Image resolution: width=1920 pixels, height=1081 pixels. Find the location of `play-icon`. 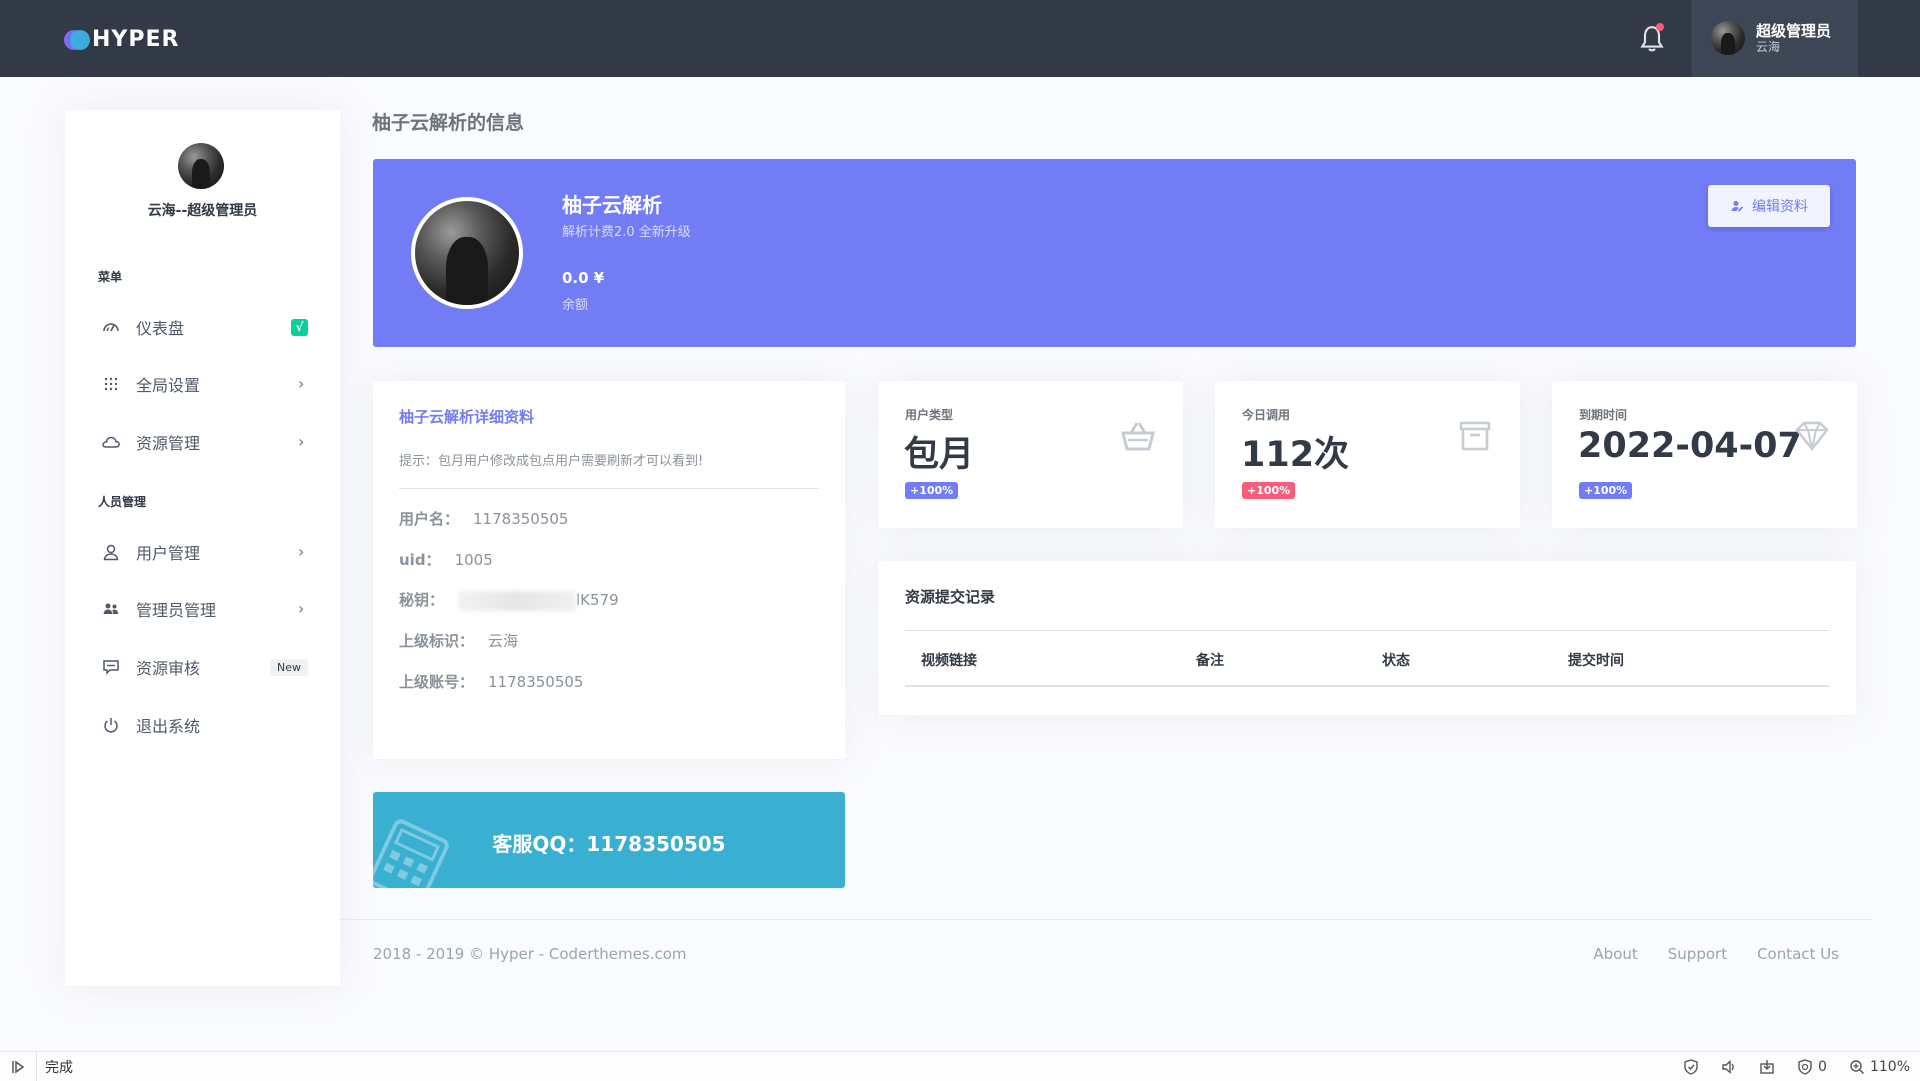

play-icon is located at coordinates (18, 1066).